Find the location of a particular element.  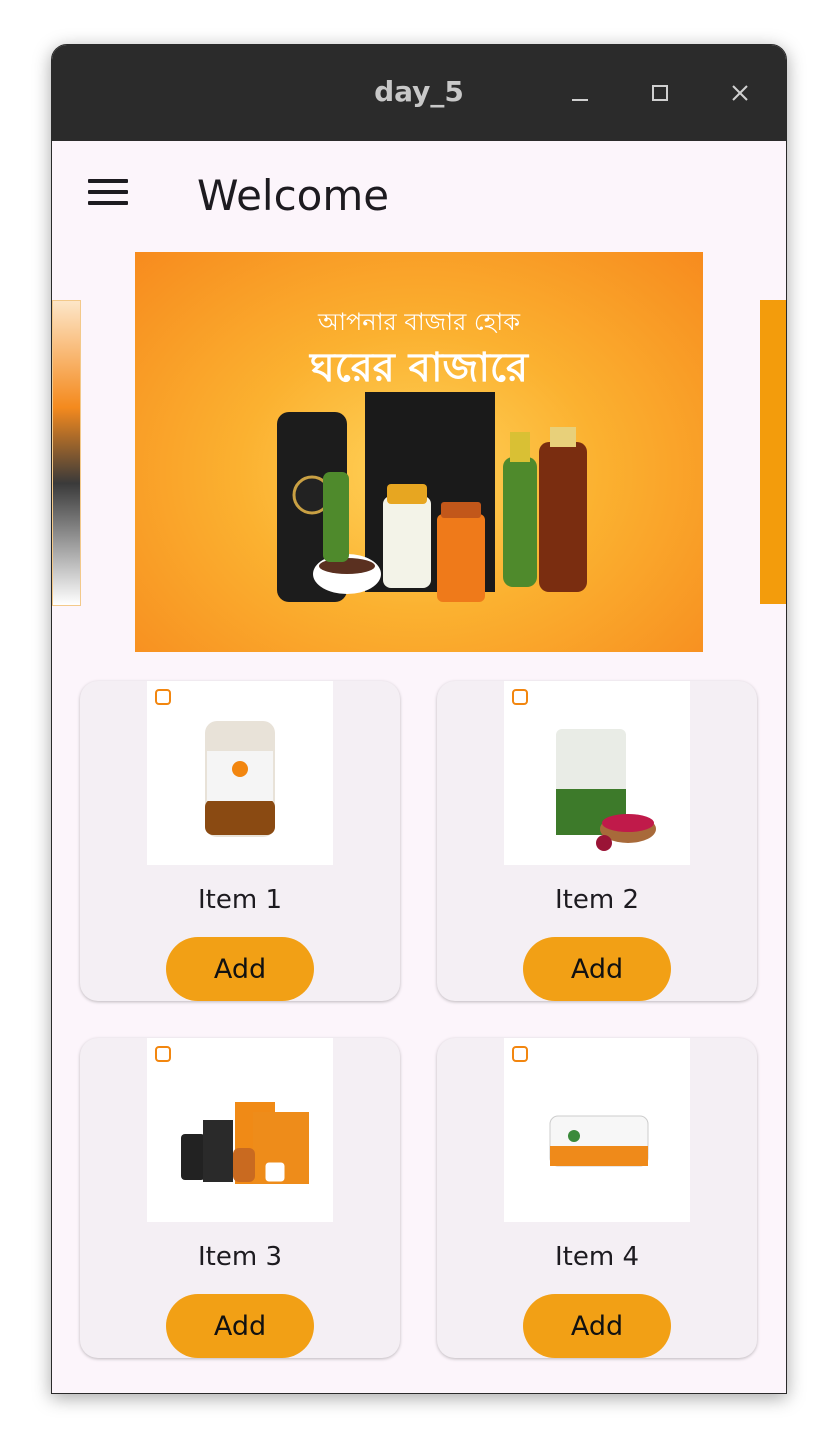

app-bar: Welcome is located at coordinates (419, 195).